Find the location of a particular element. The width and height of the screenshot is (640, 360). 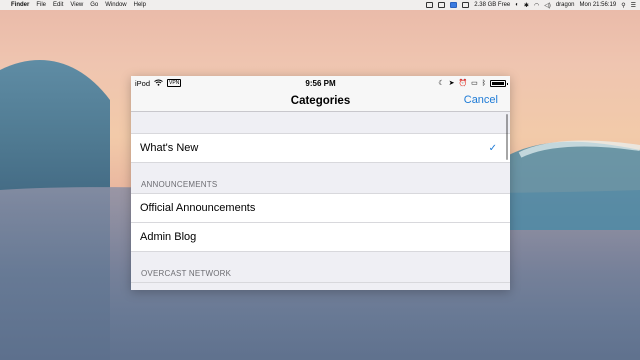

menu-help: Help is located at coordinates (140, 5).